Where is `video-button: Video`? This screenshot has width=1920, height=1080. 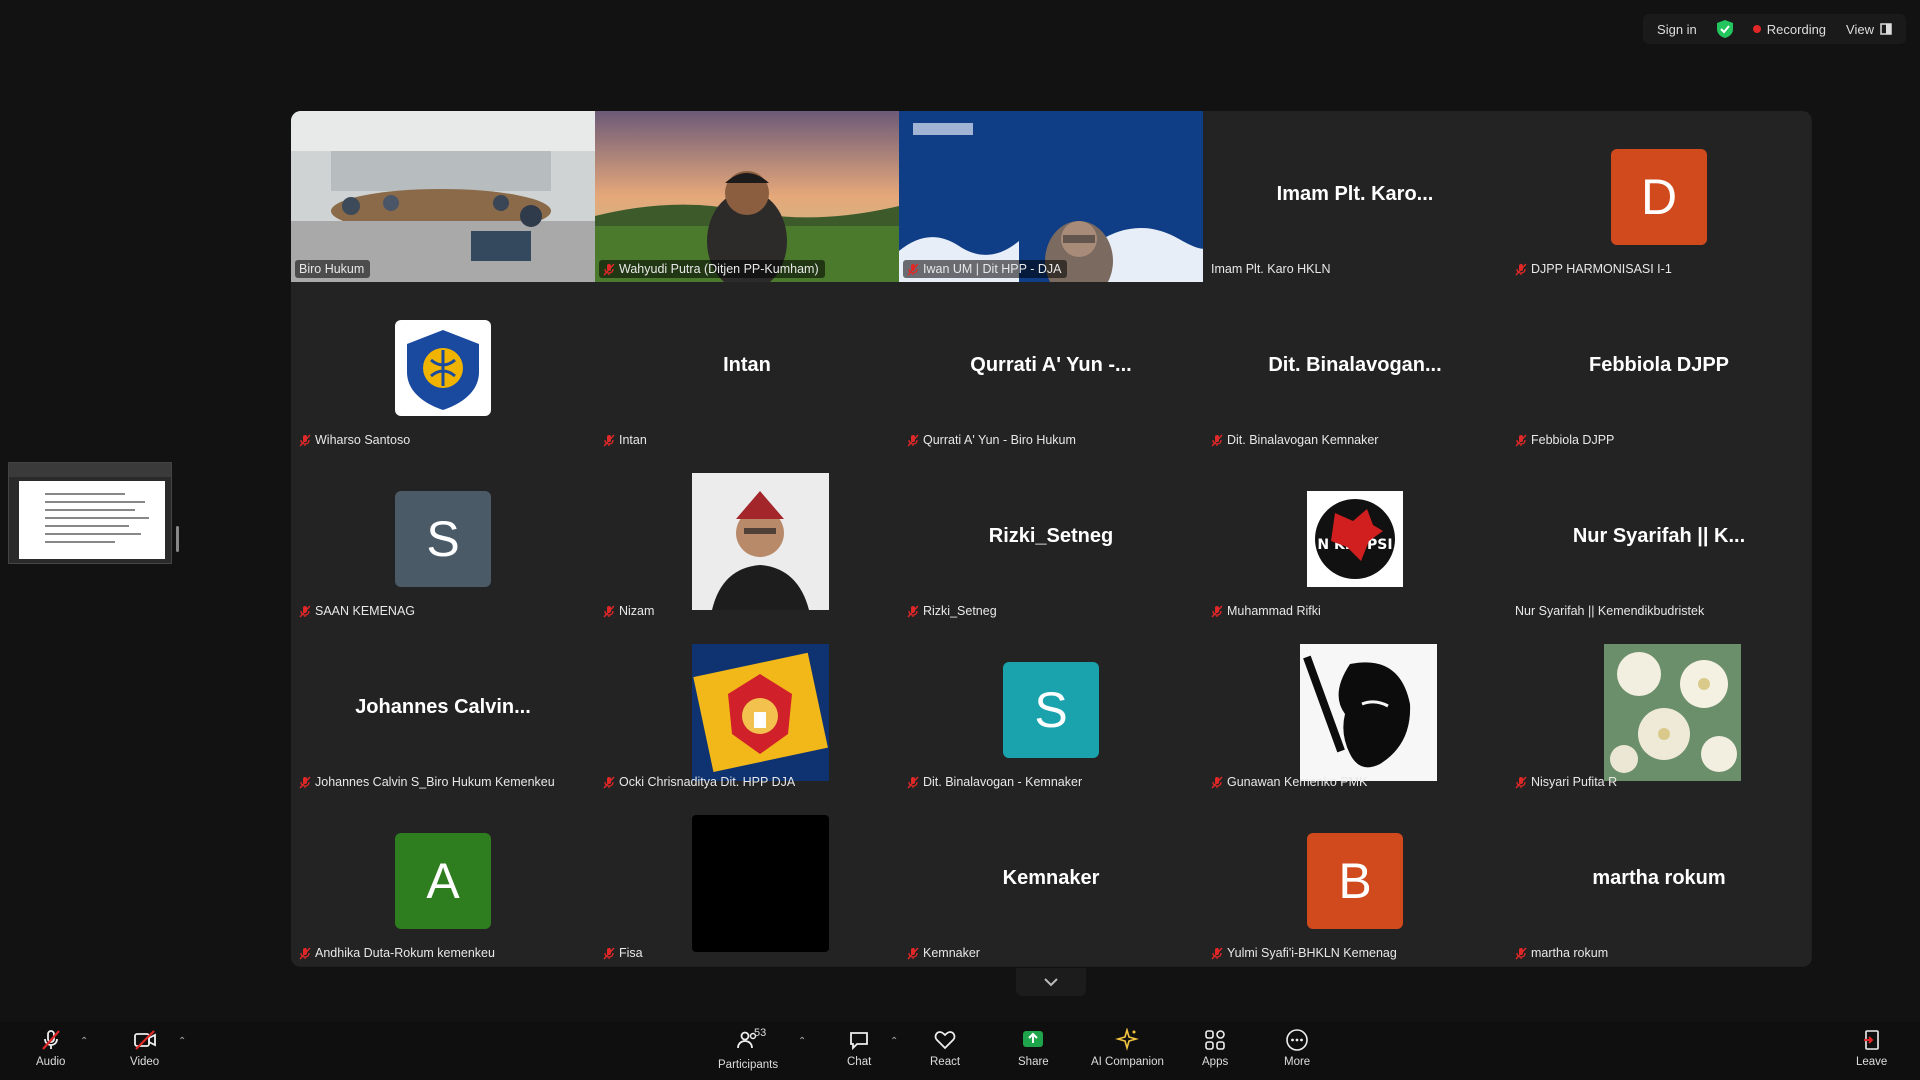 video-button: Video is located at coordinates (144, 1048).